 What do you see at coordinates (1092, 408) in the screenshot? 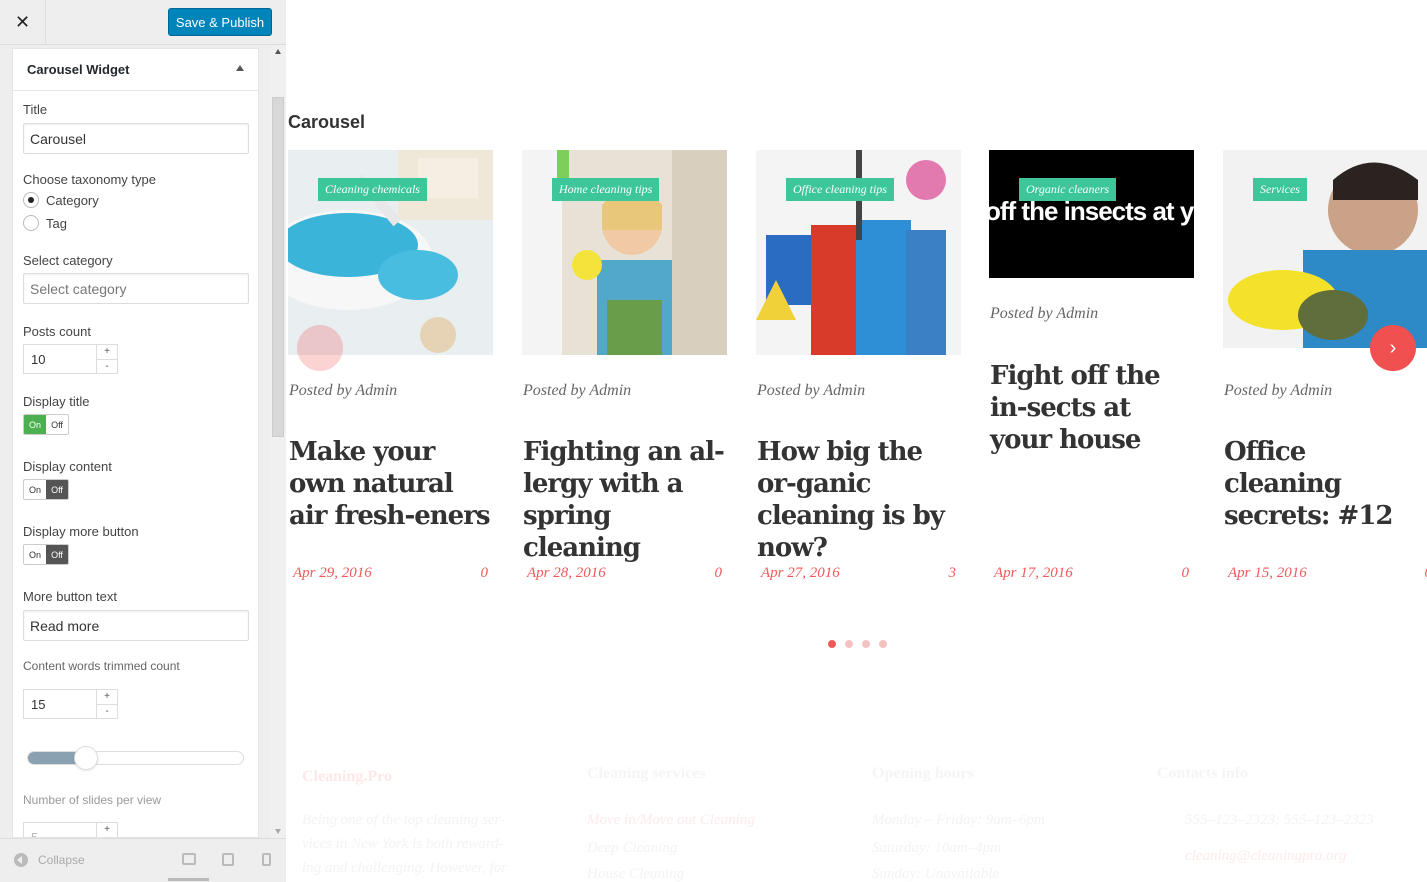
I see `post-title: Fight off the in-sects at your house` at bounding box center [1092, 408].